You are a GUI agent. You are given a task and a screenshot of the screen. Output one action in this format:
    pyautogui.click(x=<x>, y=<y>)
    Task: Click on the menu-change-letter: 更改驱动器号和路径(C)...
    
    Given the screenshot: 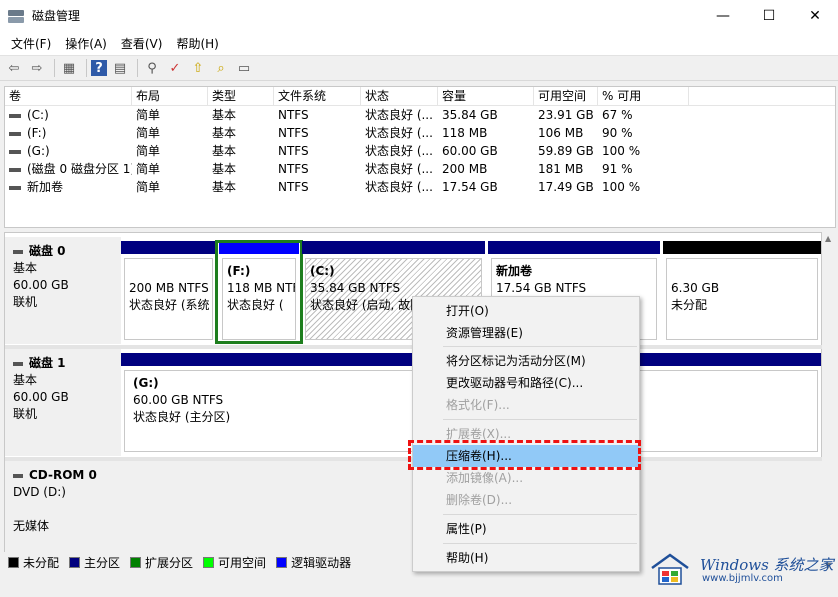 What is the action you would take?
    pyautogui.click(x=526, y=383)
    